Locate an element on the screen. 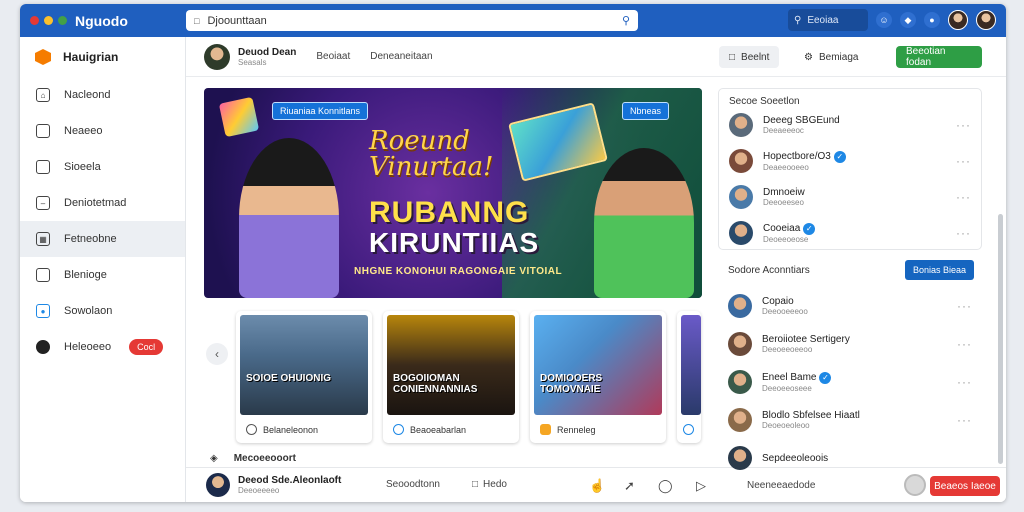 The width and height of the screenshot is (1024, 512). tab-documents: Deneaneitaan is located at coordinates (401, 56).